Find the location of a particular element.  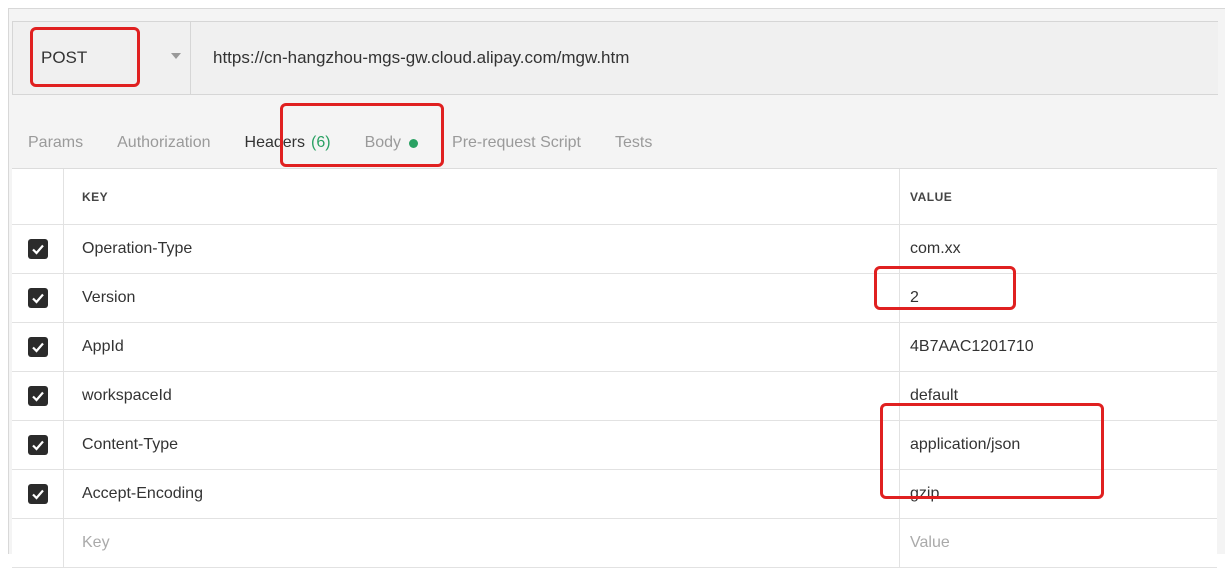

tab-tests-label: Tests is located at coordinates (633, 142).